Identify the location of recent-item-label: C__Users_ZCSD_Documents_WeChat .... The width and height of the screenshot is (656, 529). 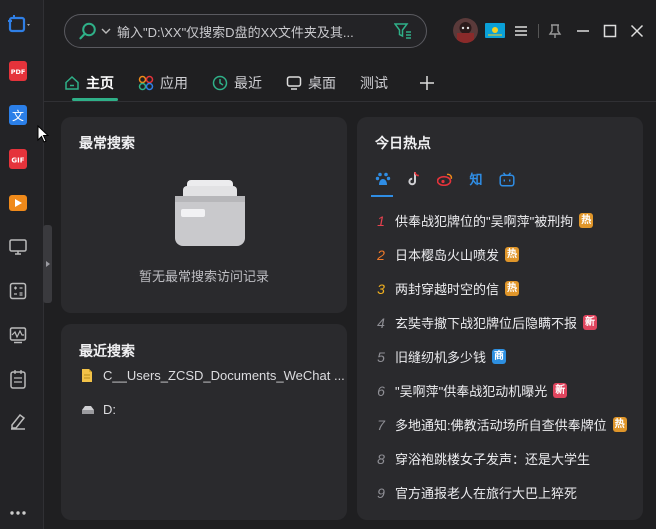
(224, 375).